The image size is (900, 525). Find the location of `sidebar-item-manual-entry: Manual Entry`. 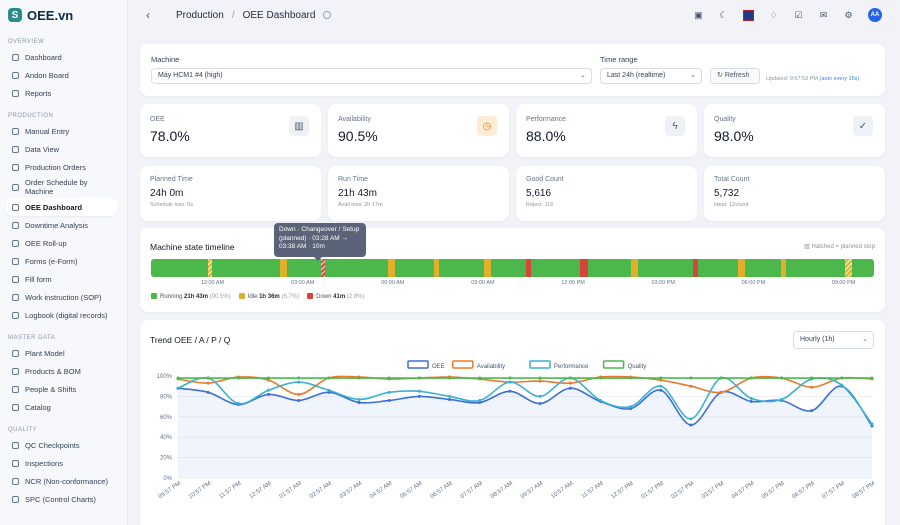

sidebar-item-manual-entry: Manual Entry is located at coordinates (63, 131).